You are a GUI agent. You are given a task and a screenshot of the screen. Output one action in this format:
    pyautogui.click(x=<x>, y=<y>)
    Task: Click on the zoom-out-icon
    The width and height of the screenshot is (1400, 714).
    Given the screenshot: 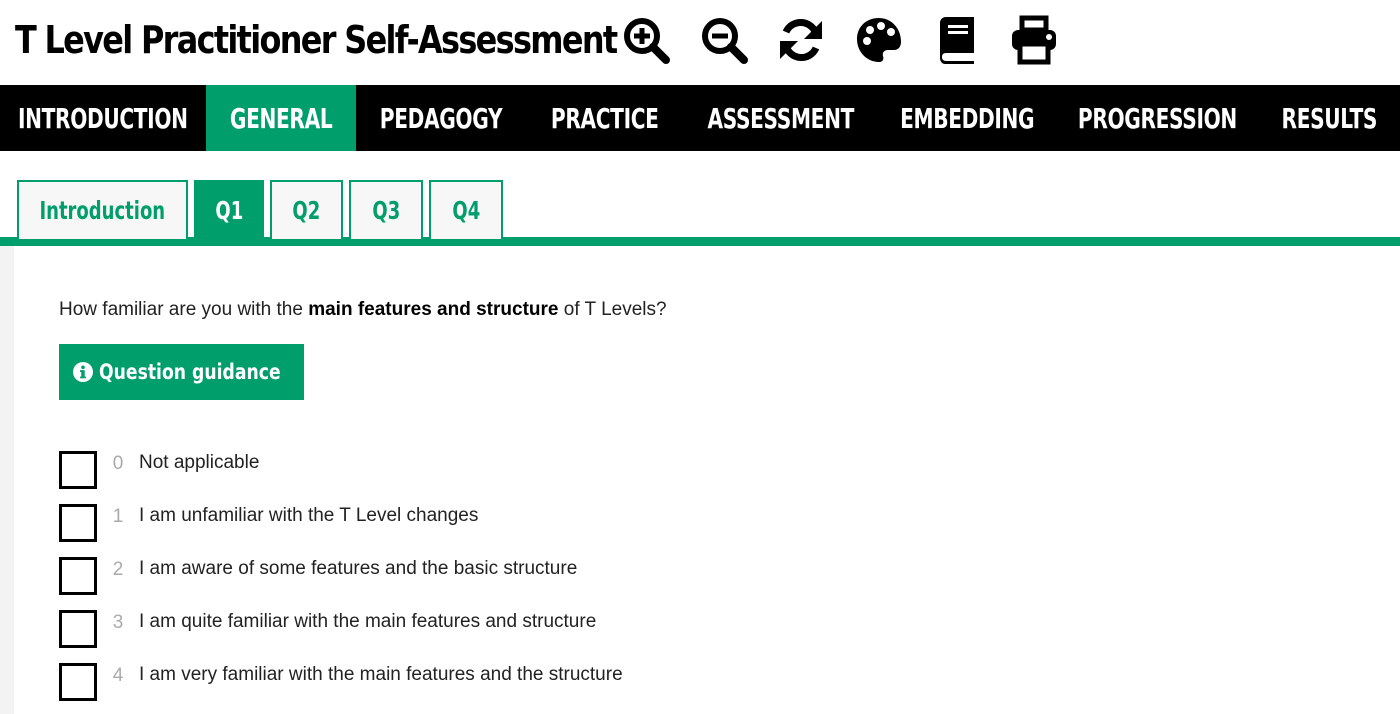 What is the action you would take?
    pyautogui.click(x=724, y=41)
    